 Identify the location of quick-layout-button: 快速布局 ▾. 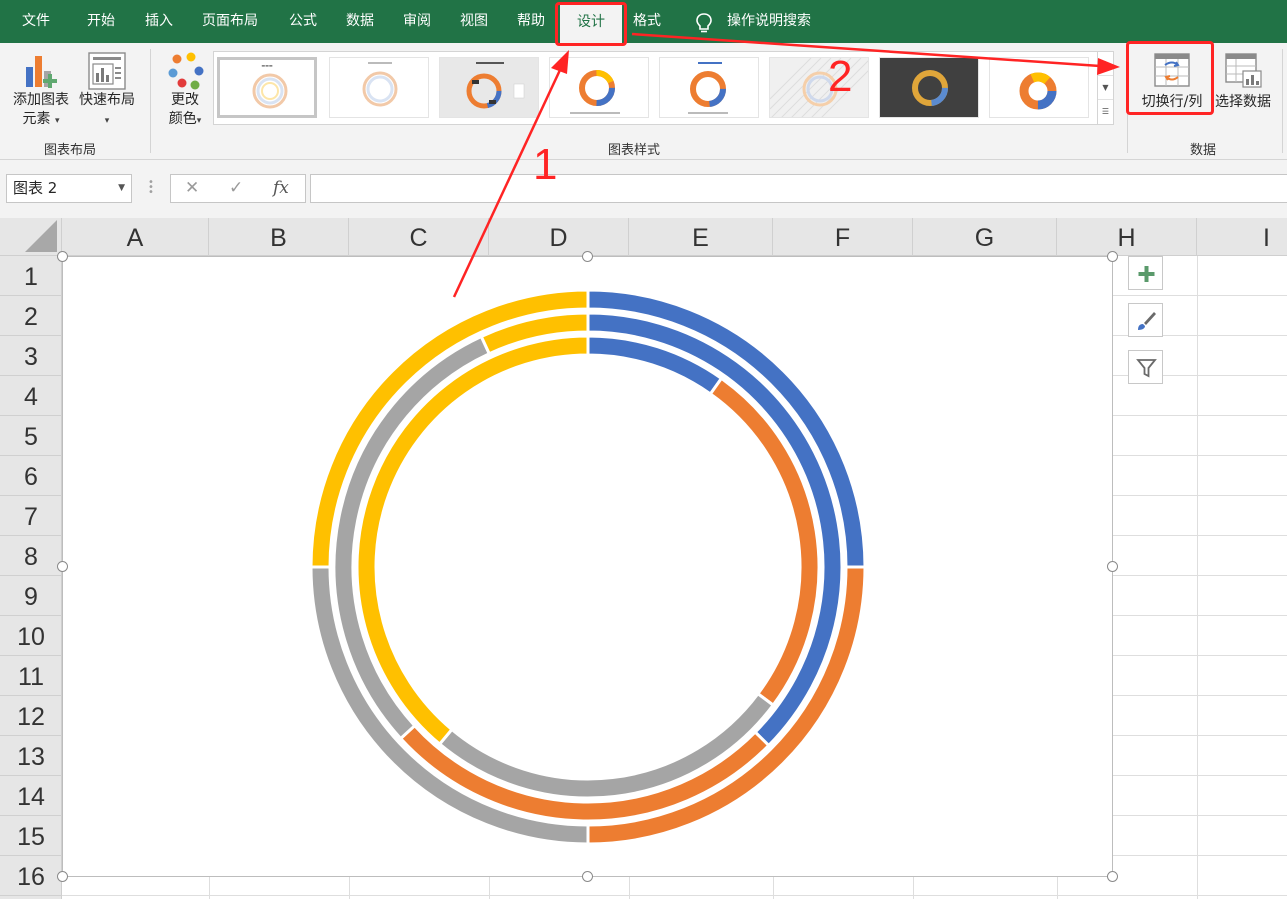
(107, 92).